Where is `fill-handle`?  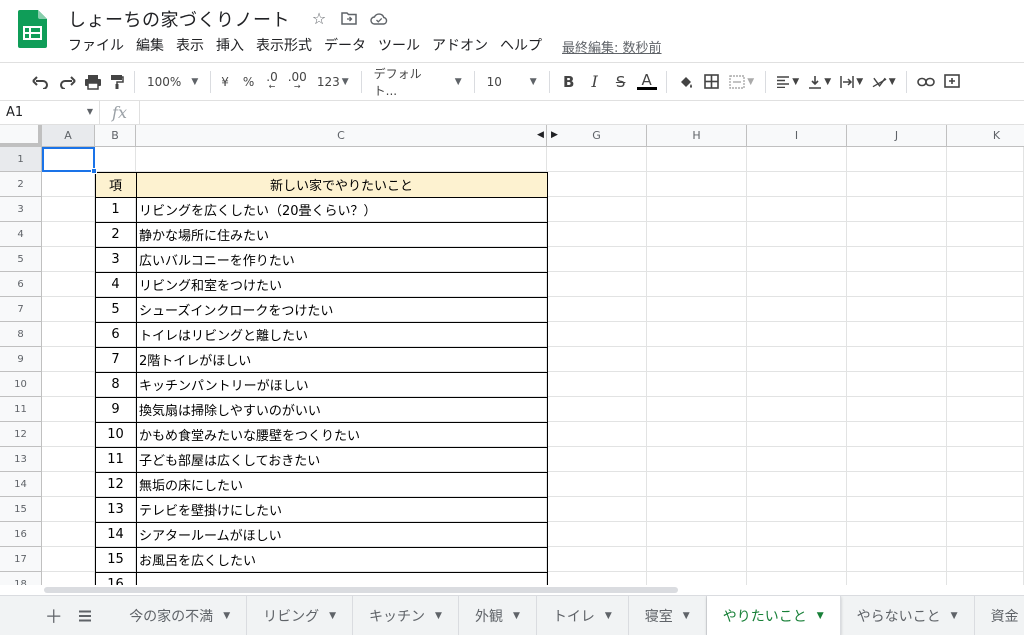
fill-handle is located at coordinates (94, 171).